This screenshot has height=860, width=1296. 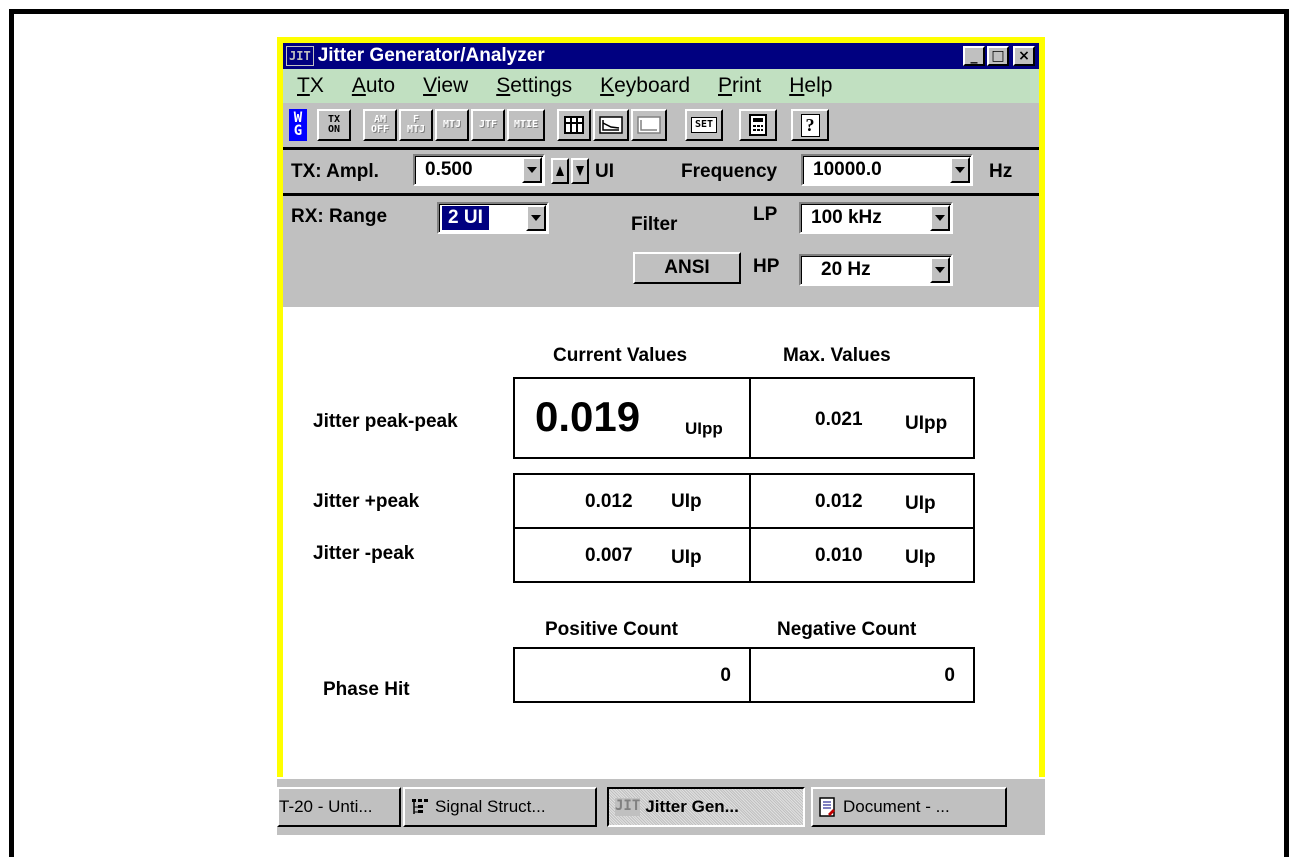 What do you see at coordinates (445, 86) in the screenshot?
I see `menu-view: View` at bounding box center [445, 86].